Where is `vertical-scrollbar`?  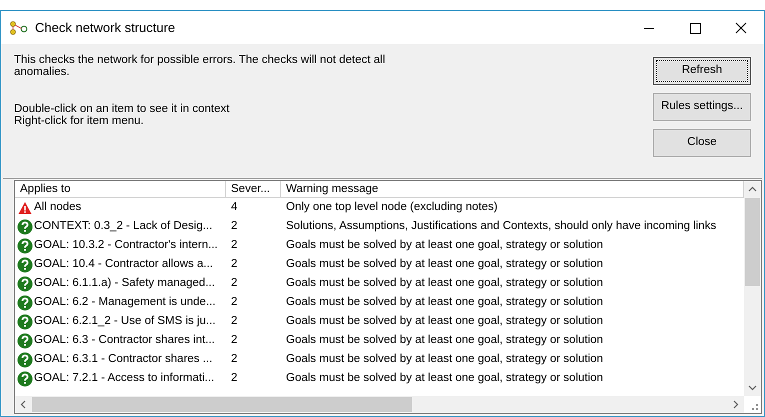 vertical-scrollbar is located at coordinates (752, 288).